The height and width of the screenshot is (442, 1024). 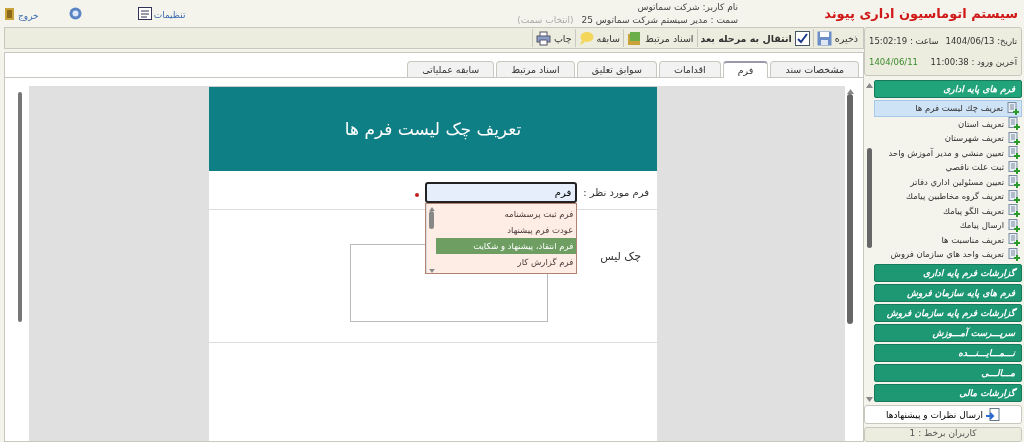 What do you see at coordinates (948, 181) in the screenshot?
I see `menu-item: تعيين مسئولين اداري دفاتر` at bounding box center [948, 181].